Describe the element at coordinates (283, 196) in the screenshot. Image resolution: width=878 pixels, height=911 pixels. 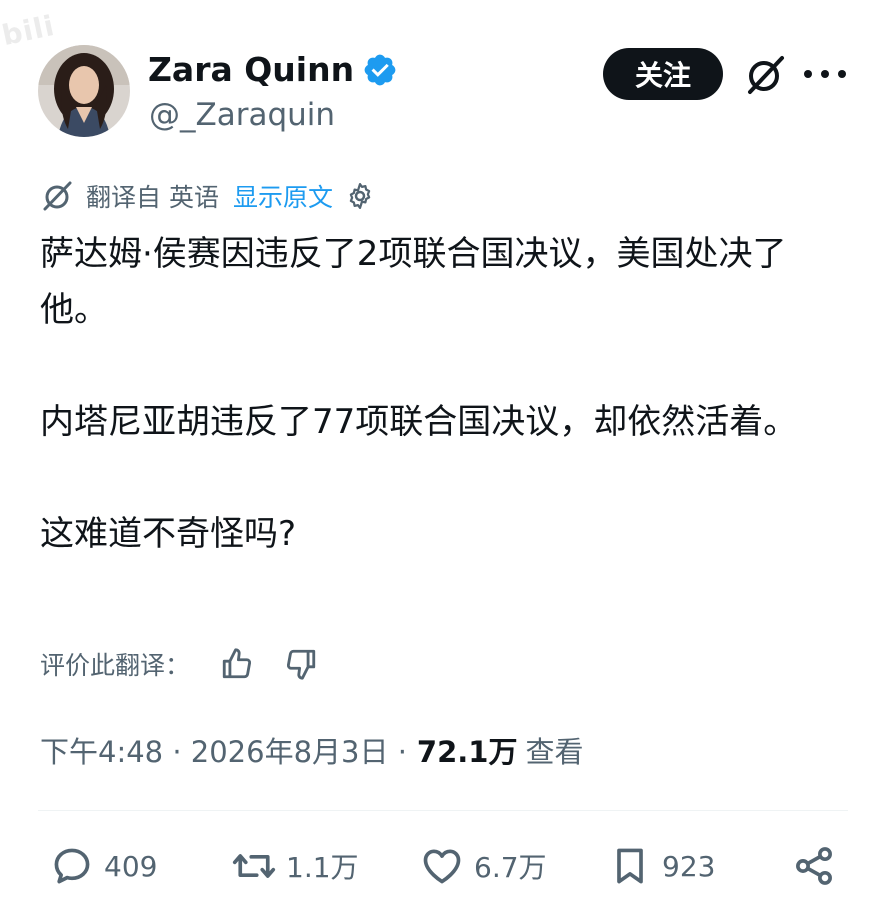
I see `show-original-link: 显示原文` at that location.